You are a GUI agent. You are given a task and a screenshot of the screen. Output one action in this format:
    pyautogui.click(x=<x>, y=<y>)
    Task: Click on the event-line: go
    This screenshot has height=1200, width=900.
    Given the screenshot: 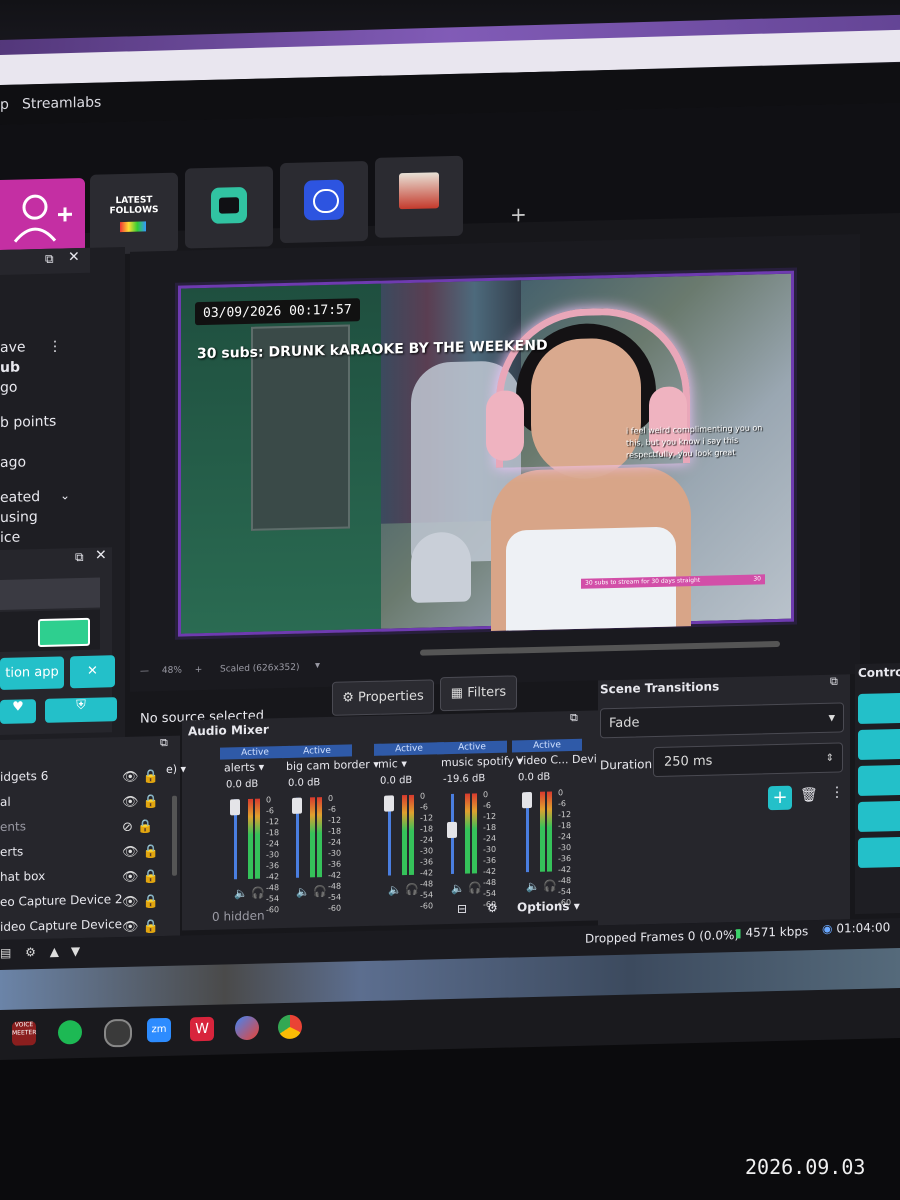 What is the action you would take?
    pyautogui.click(x=9, y=387)
    